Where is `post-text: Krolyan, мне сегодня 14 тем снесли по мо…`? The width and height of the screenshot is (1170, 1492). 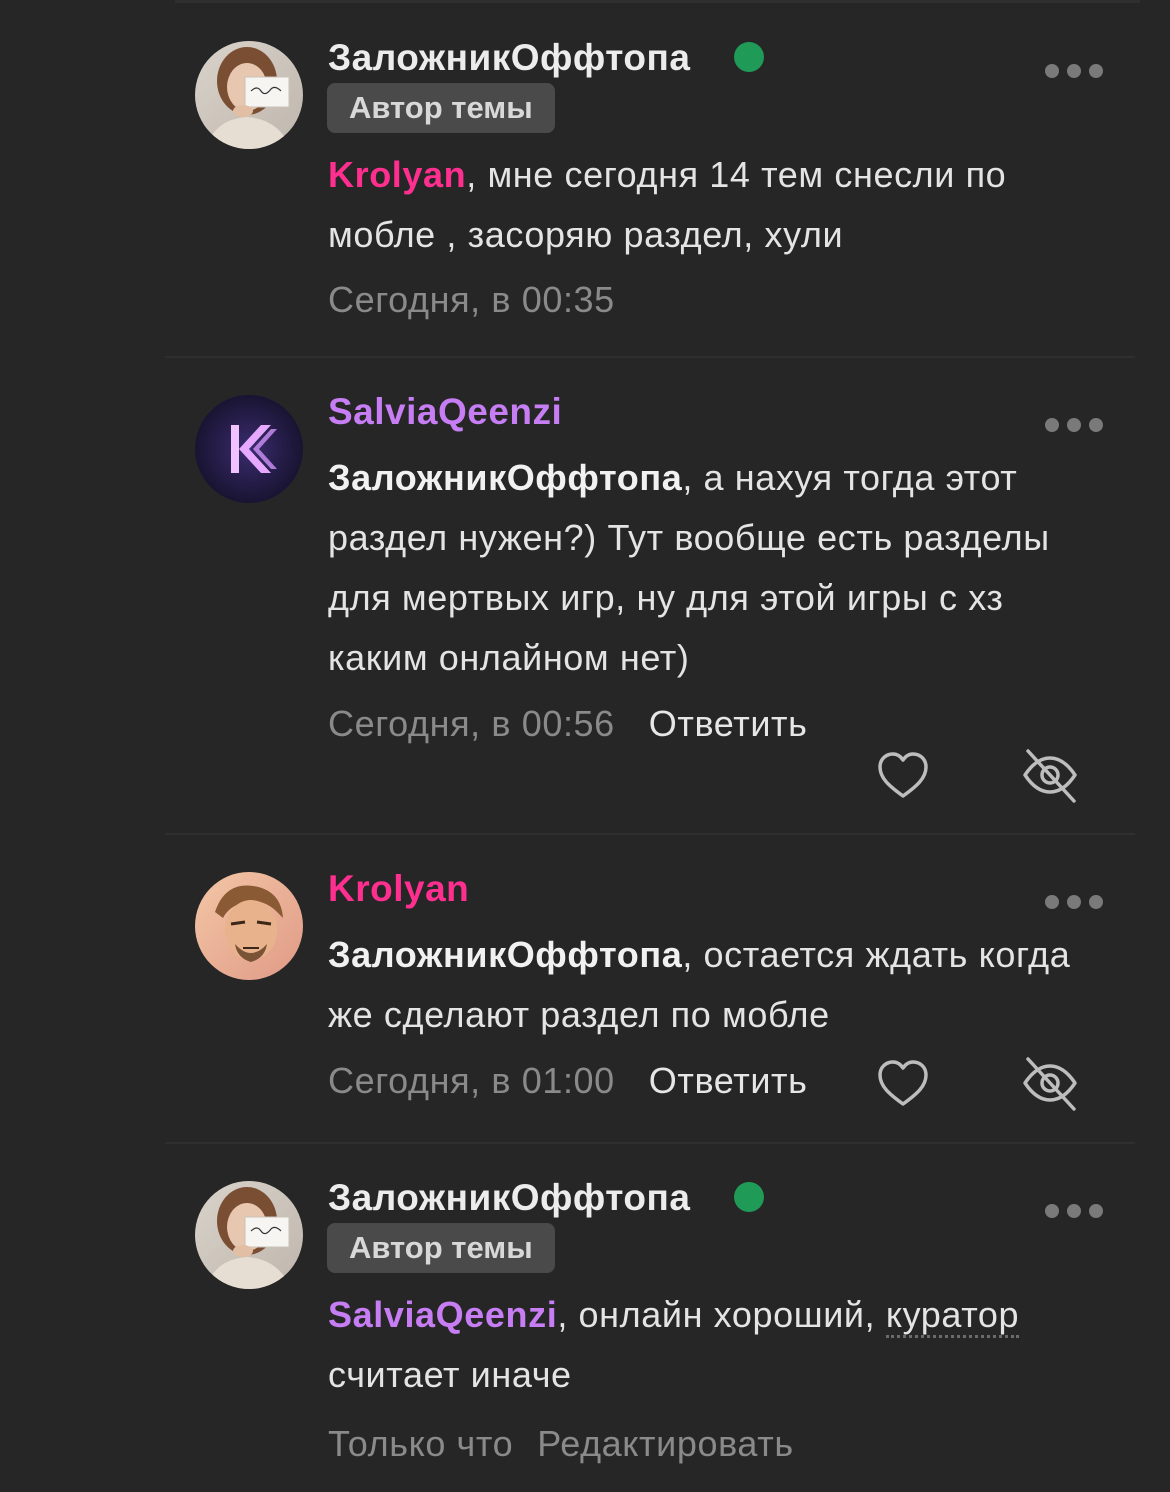 post-text: Krolyan, мне сегодня 14 тем снесли по мо… is located at coordinates (718, 205).